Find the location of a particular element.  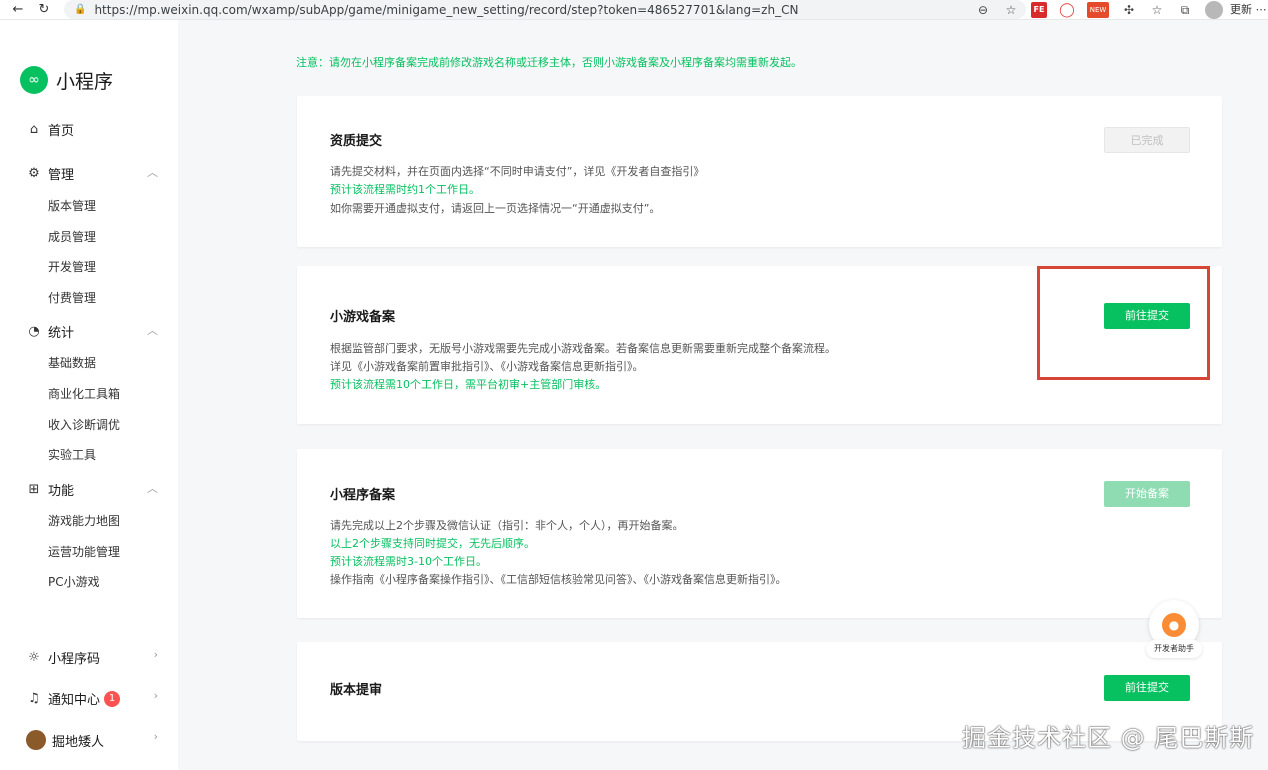

sidebar-item-capability-map: 游戏能力地图 is located at coordinates (84, 520).